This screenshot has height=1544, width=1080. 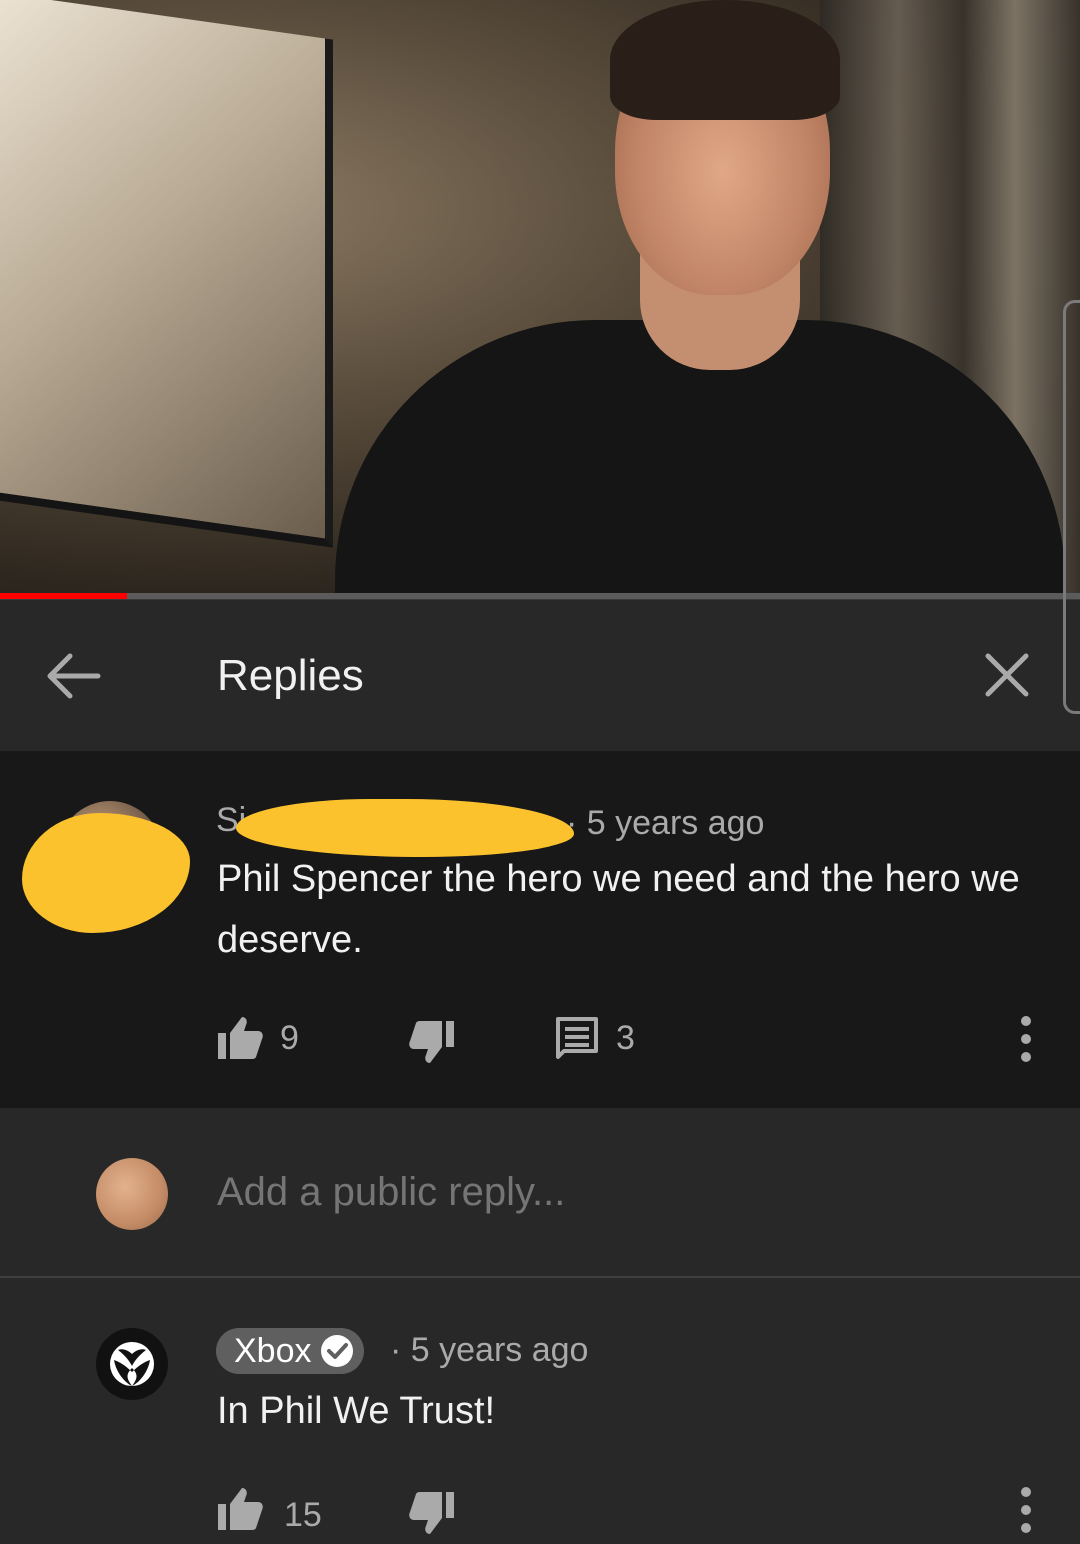 I want to click on arrow-left-icon, so click(x=74, y=676).